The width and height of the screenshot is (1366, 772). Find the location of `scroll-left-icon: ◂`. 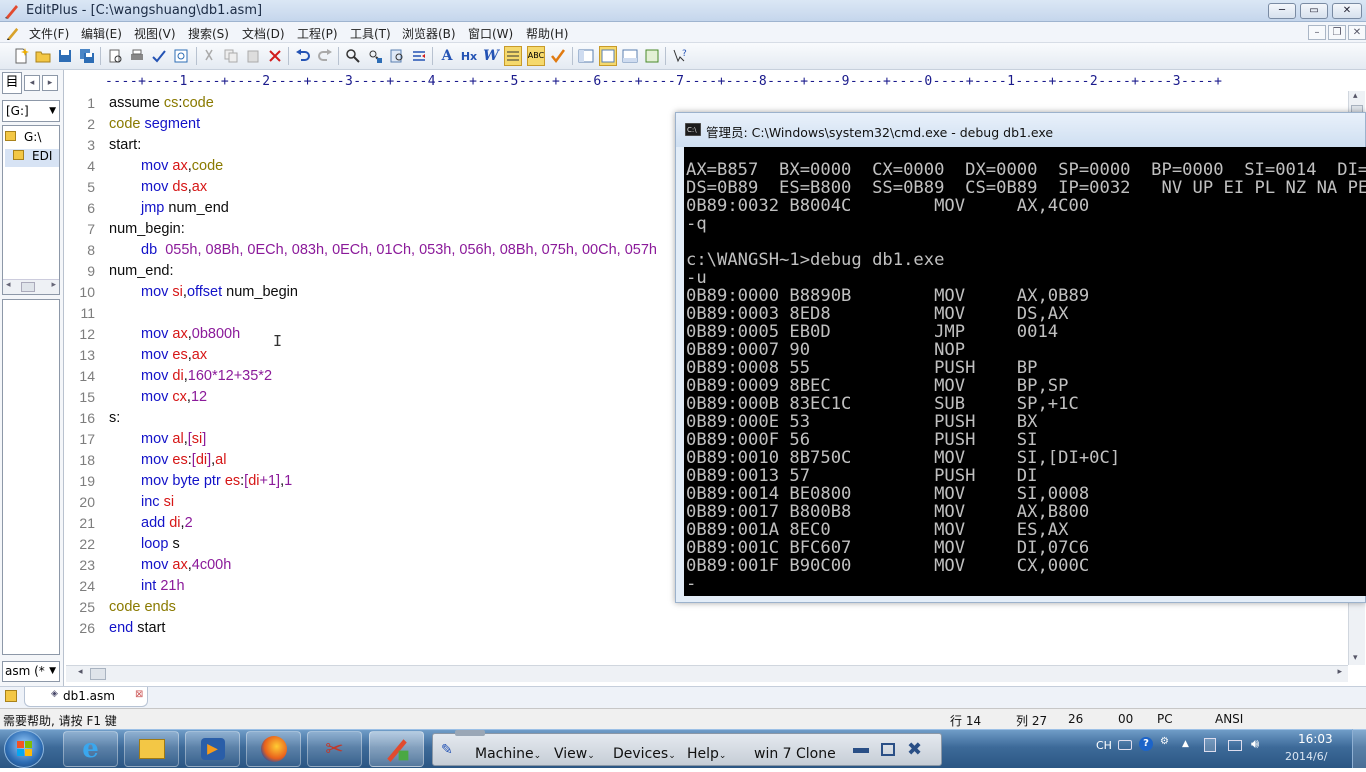

scroll-left-icon: ◂ is located at coordinates (80, 672).